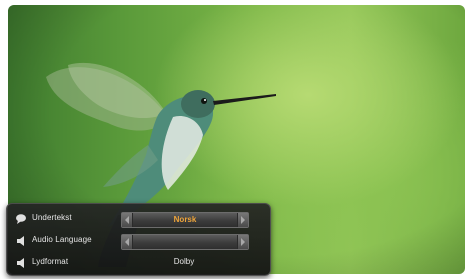 This screenshot has width=473, height=279. Describe the element at coordinates (62, 239) in the screenshot. I see `audio-language-label: Audio Language` at that location.